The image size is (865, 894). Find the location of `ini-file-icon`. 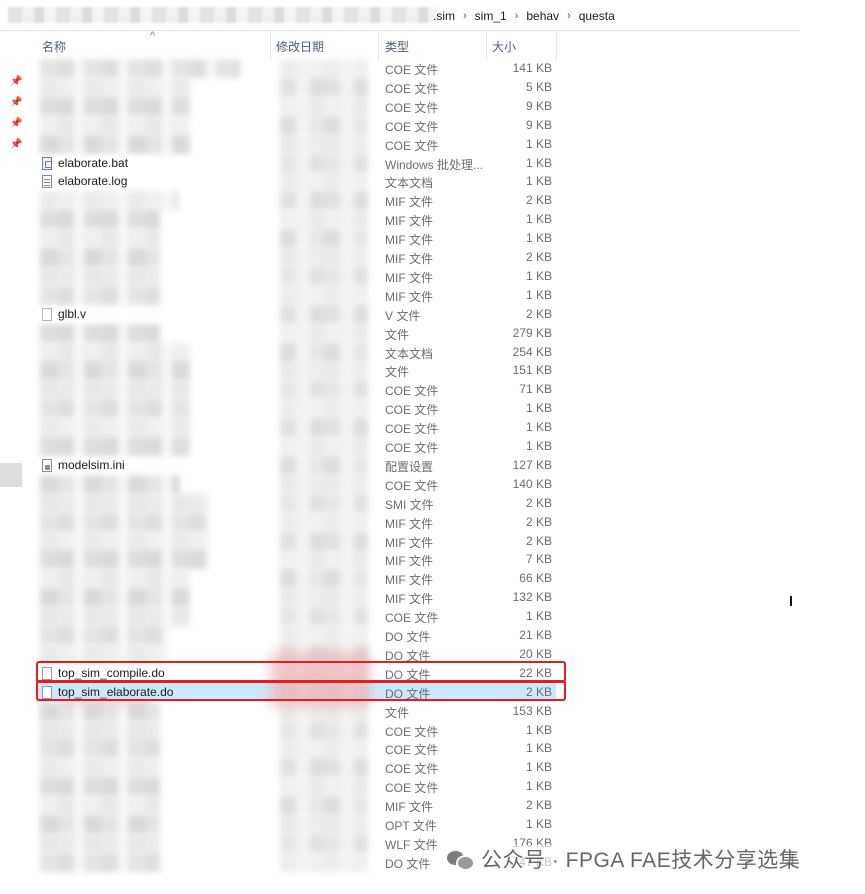

ini-file-icon is located at coordinates (47, 465).